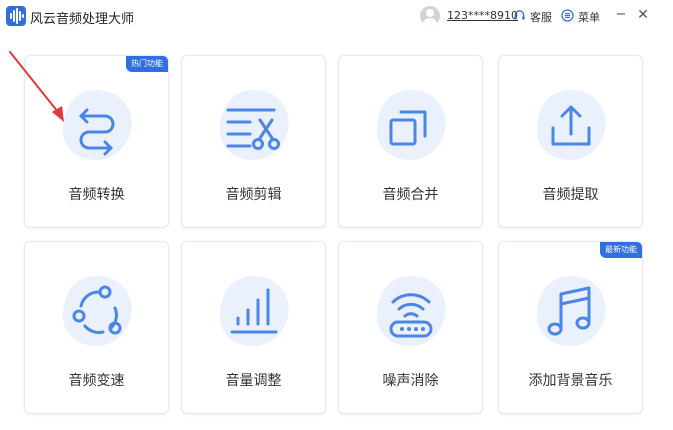  I want to click on speed-circle-icon, so click(97, 311).